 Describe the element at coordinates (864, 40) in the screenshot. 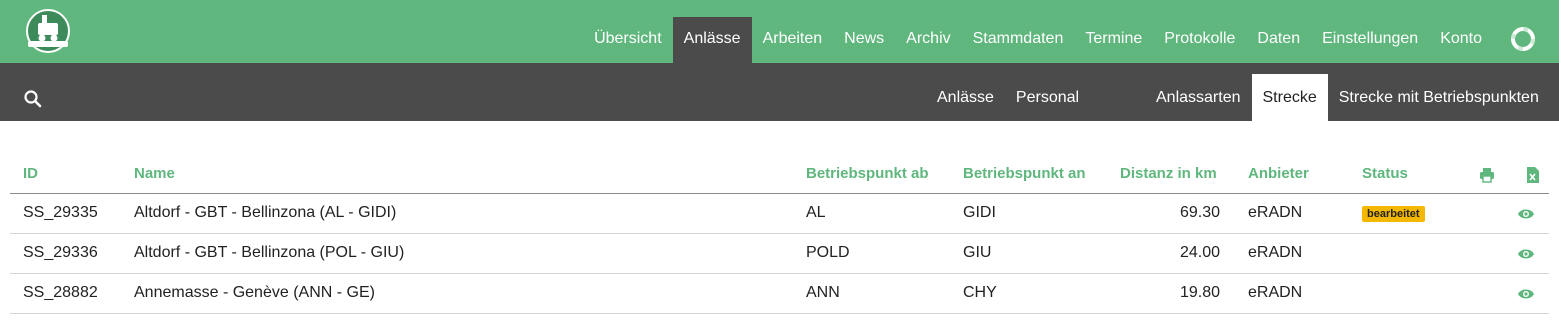

I see `topnav-item-news: News` at that location.